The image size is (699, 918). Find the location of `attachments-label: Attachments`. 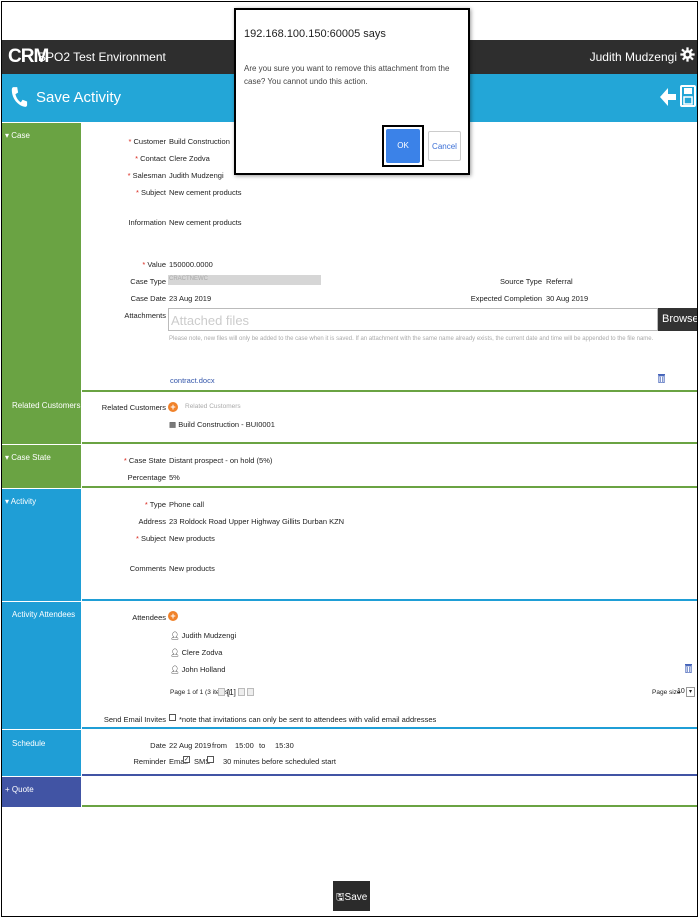

attachments-label: Attachments is located at coordinates (145, 315).